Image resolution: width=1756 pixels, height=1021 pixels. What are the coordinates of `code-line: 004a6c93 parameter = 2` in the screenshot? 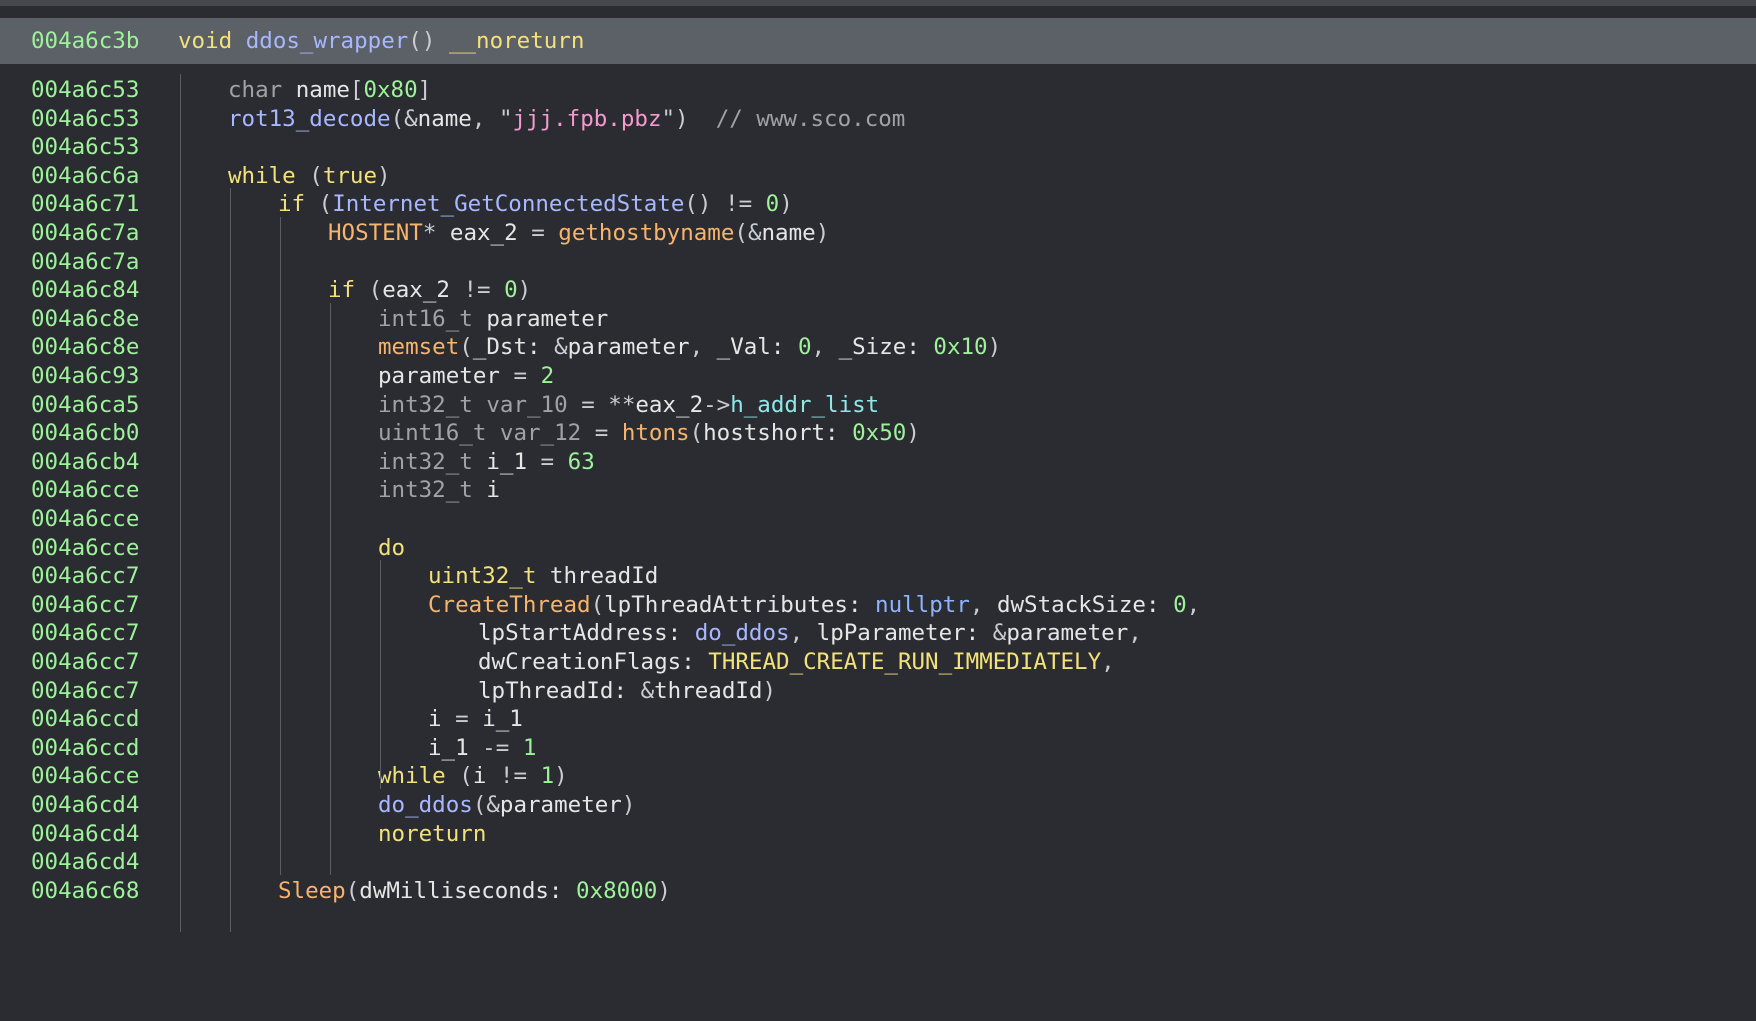 It's located at (878, 376).